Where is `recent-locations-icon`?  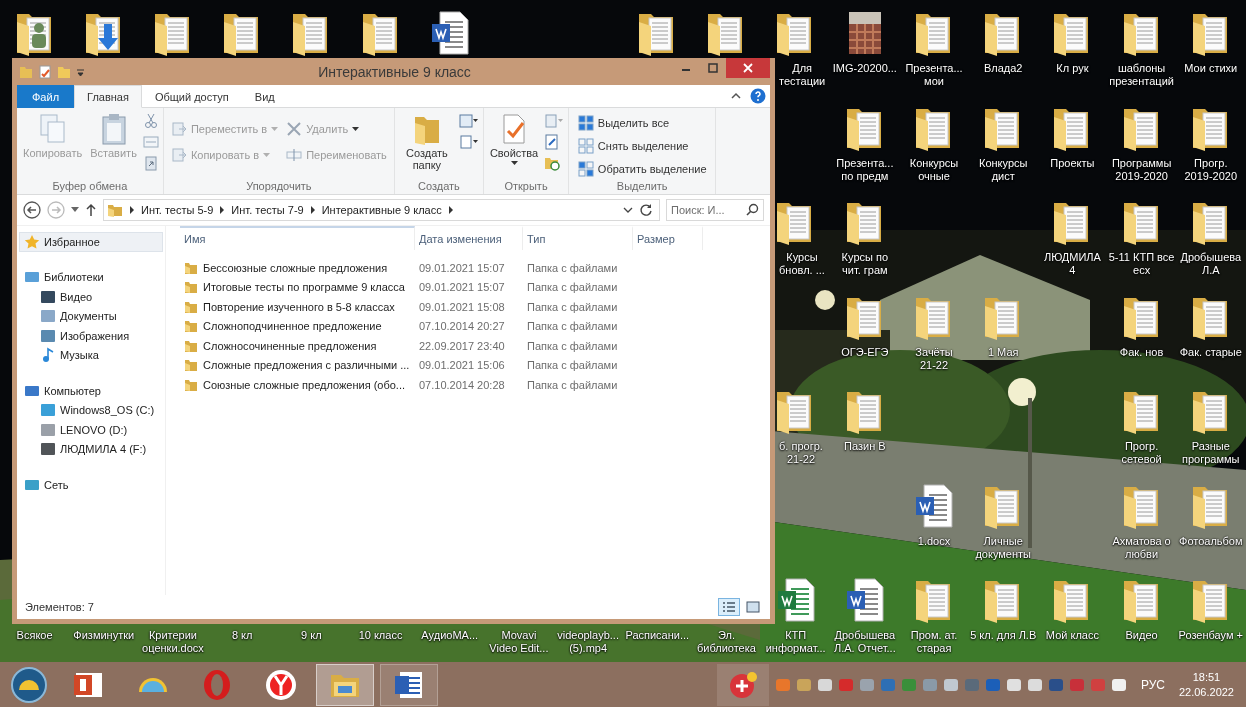 recent-locations-icon is located at coordinates (75, 210).